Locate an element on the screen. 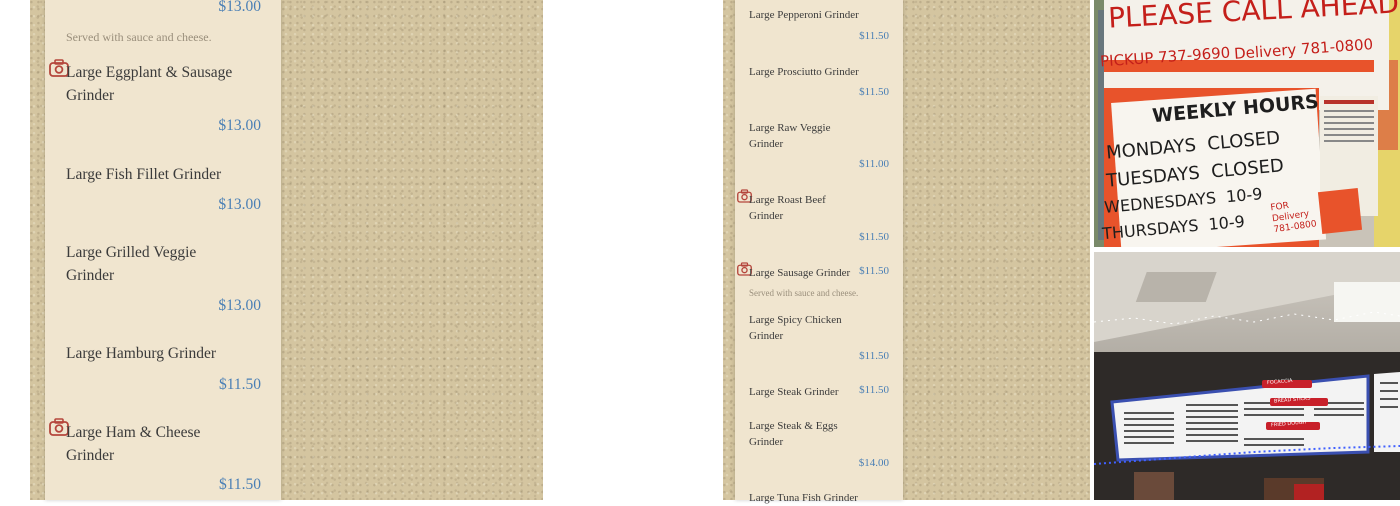  item-name: Large Ham & Cheese Grinder is located at coordinates (151, 444).